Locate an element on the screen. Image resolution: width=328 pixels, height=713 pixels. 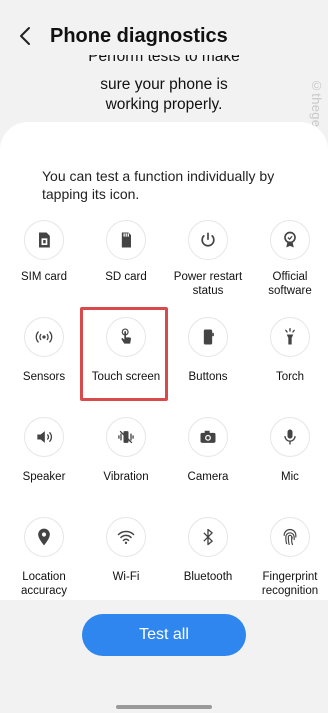
back-arrow-icon is located at coordinates (26, 36).